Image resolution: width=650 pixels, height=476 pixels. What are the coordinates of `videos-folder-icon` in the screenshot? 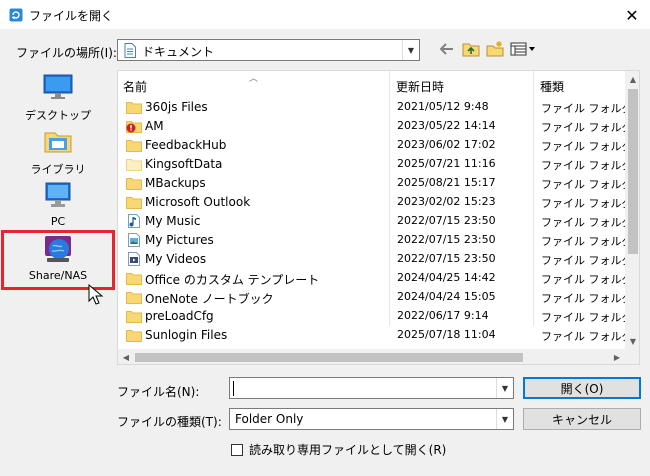 It's located at (134, 259).